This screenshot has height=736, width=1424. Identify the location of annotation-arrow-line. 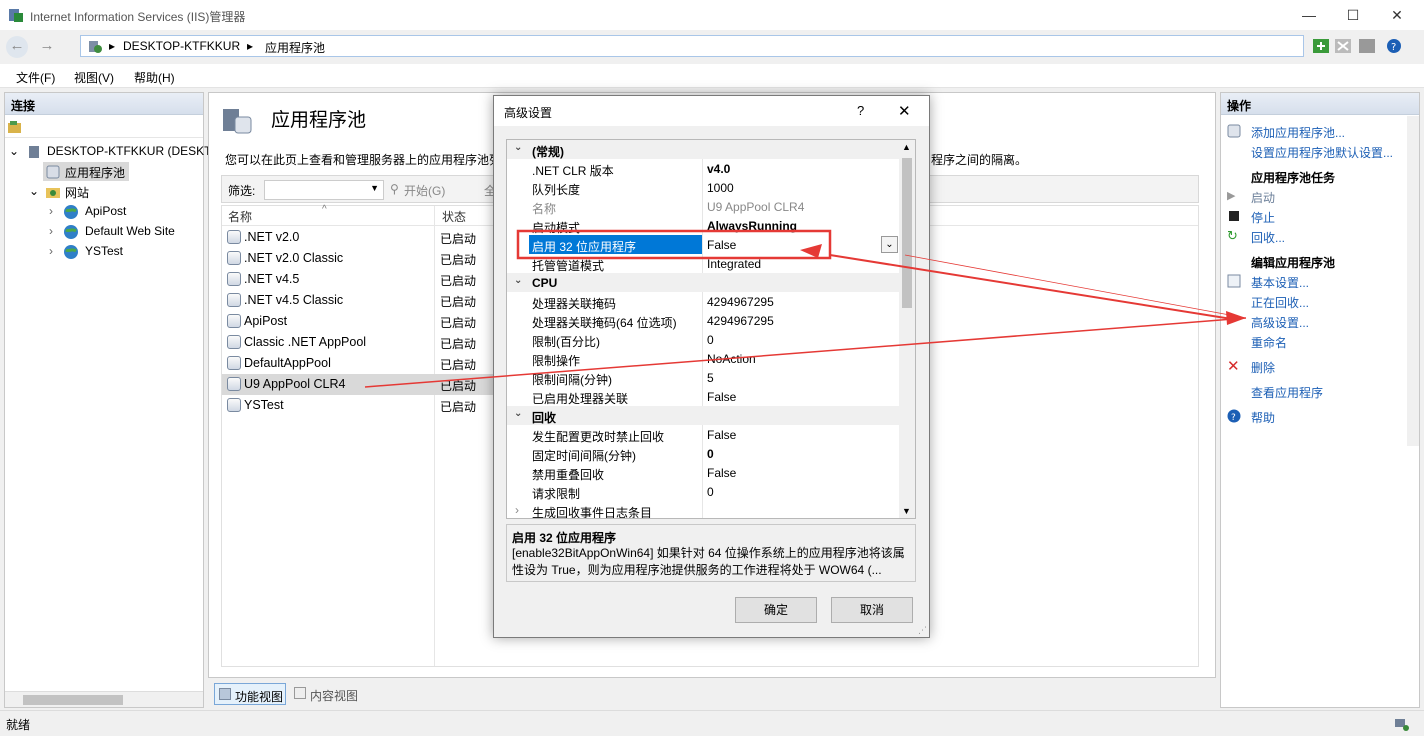
(1034, 287).